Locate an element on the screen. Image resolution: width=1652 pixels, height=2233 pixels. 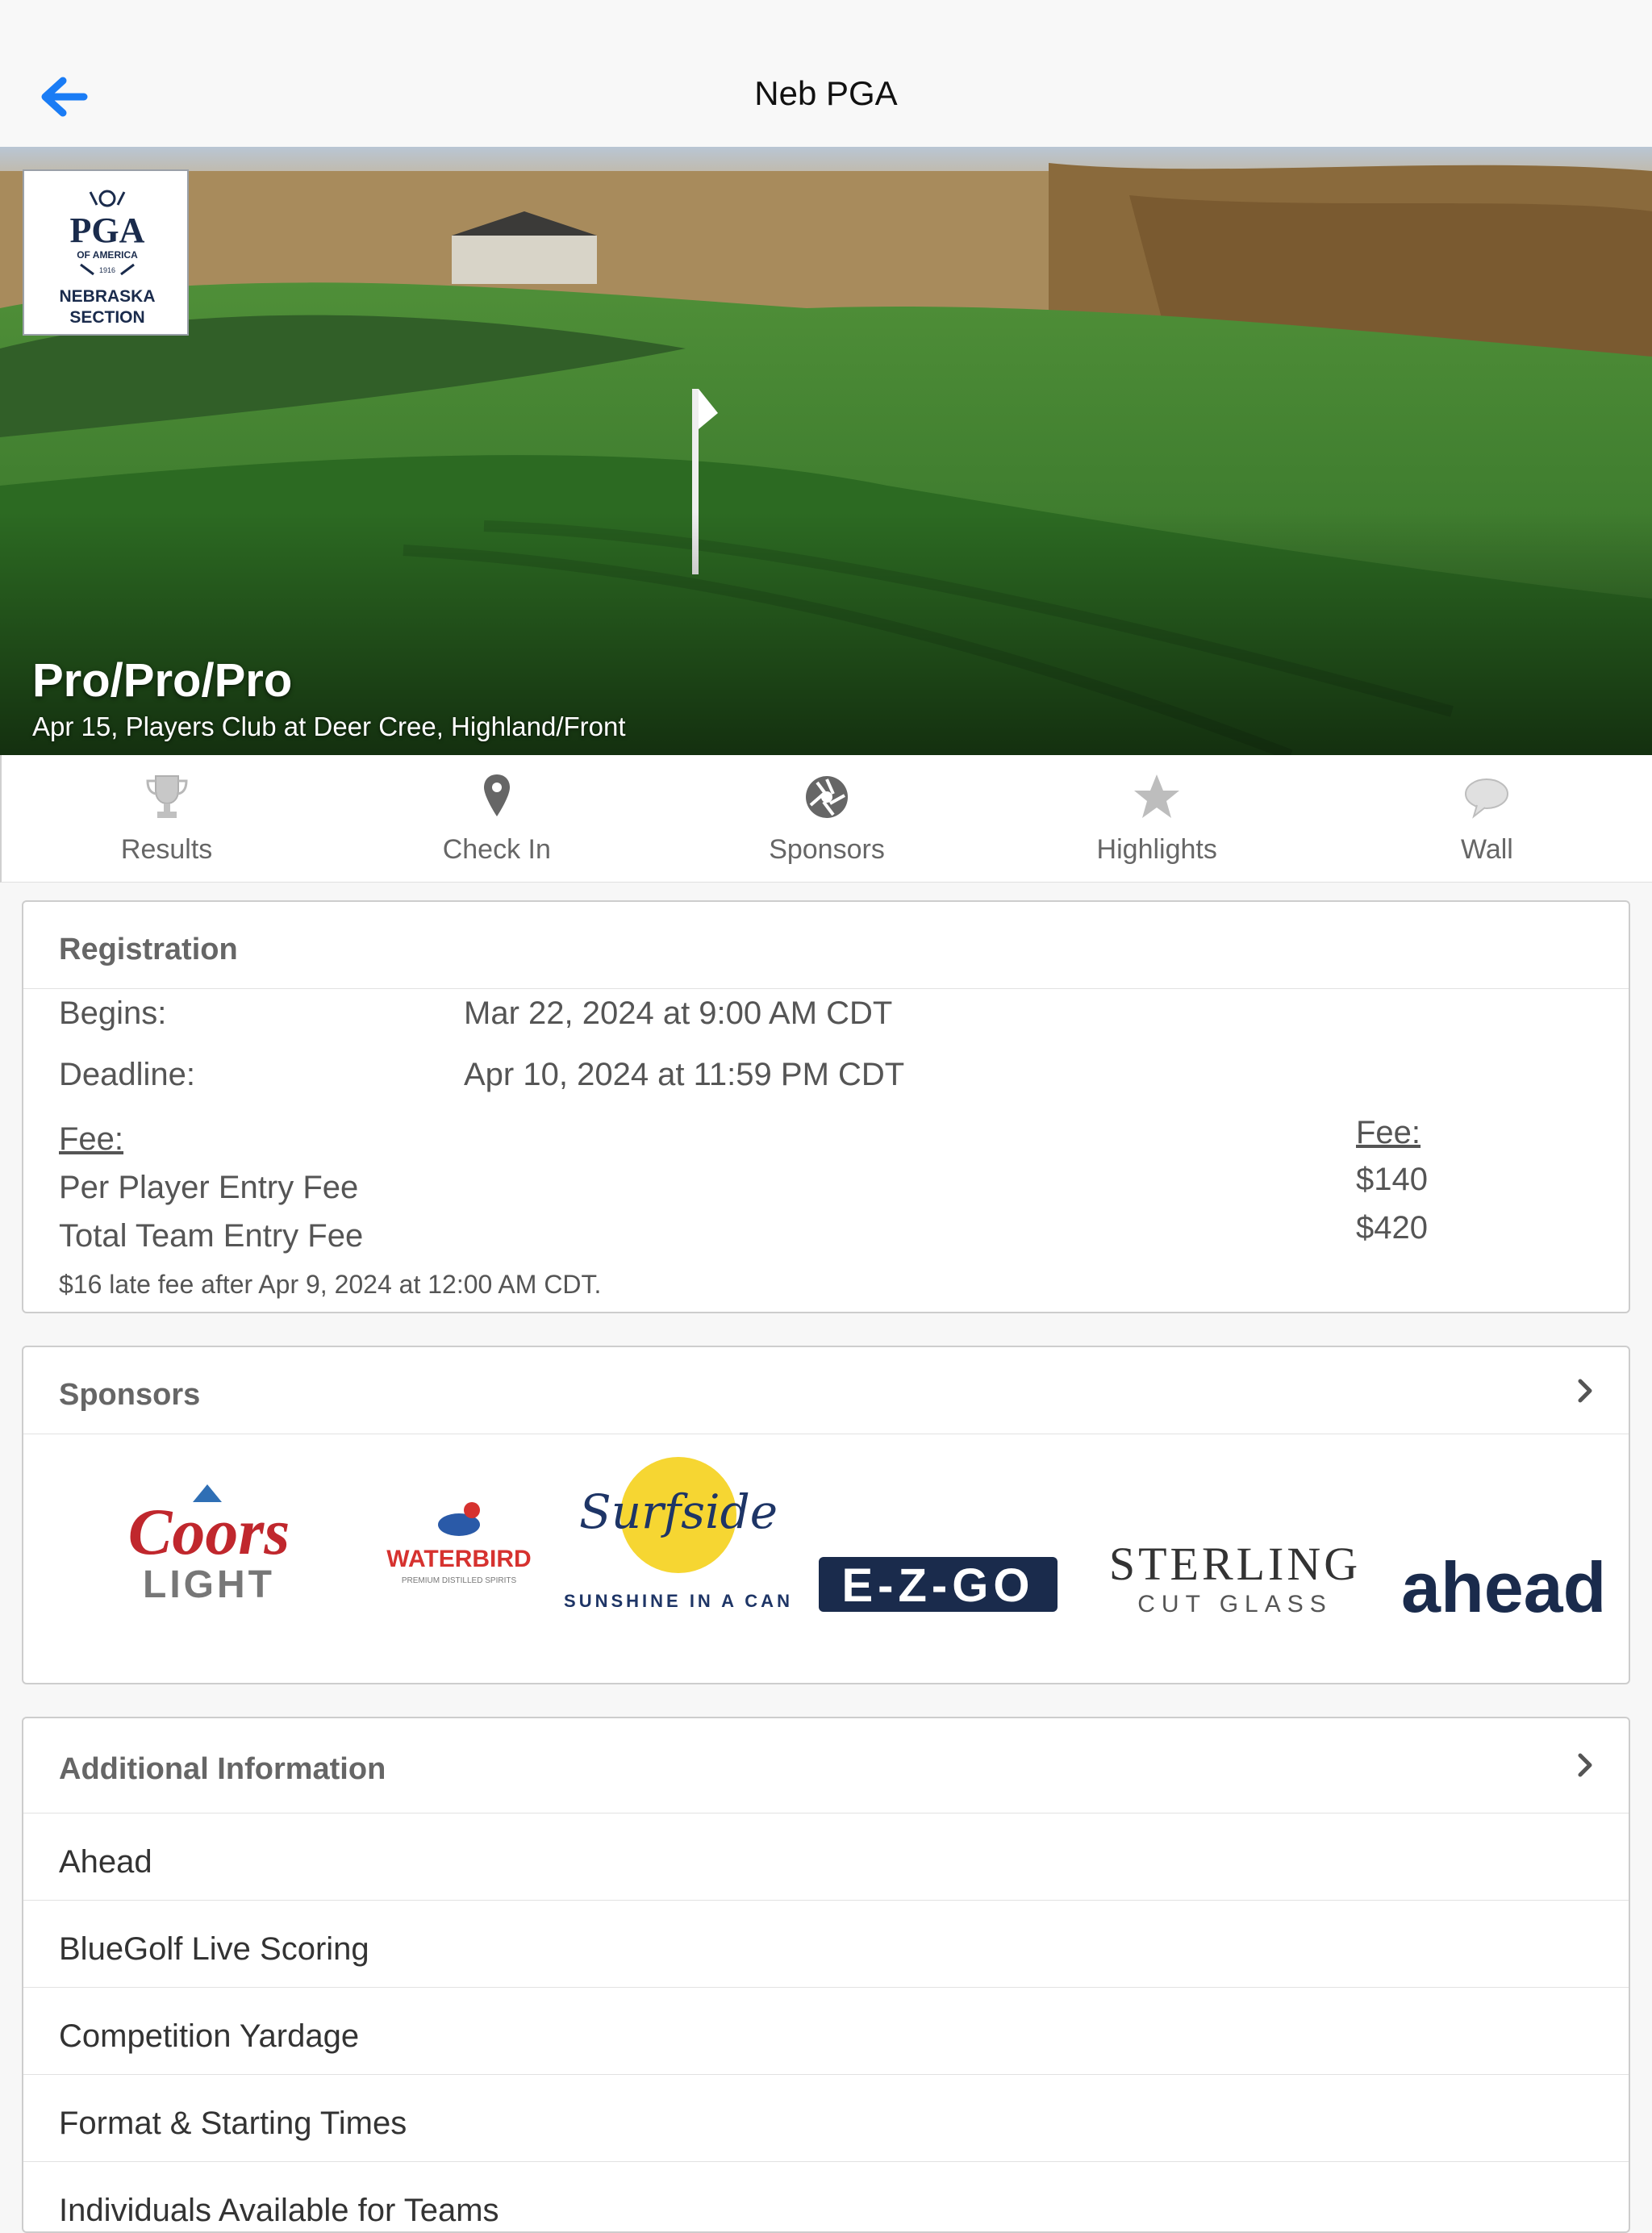
ahead-logo: ahead is located at coordinates (1503, 1587).